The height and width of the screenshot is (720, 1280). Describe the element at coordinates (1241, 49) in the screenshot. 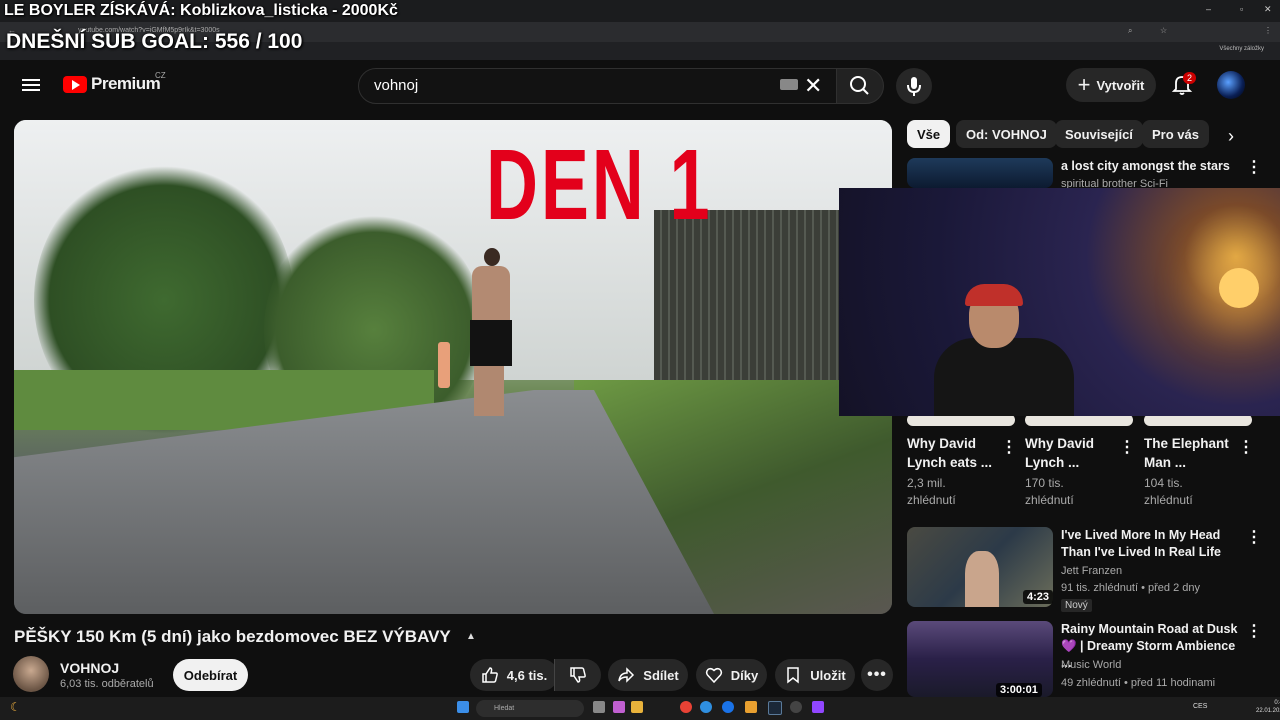

I see `all-bookmarks: Všechny záložky` at that location.